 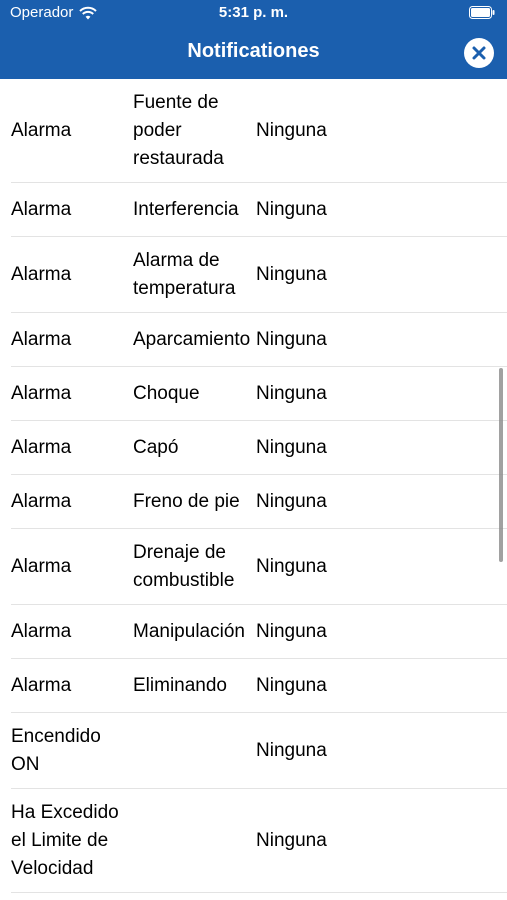 I want to click on notification-event: Alarma de temperatura, so click(x=184, y=274).